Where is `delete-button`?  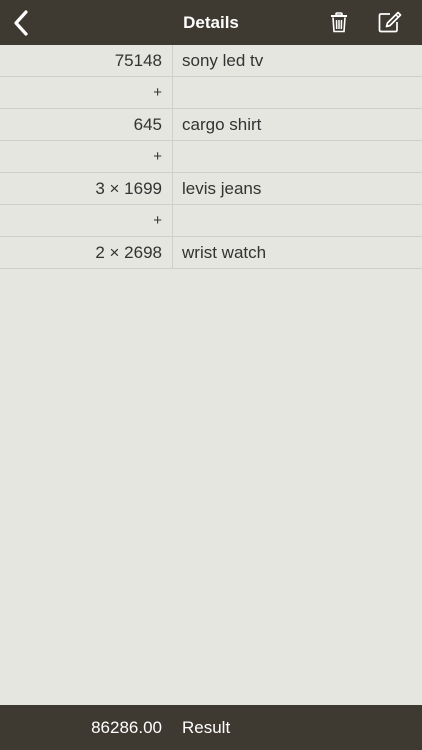 delete-button is located at coordinates (339, 22).